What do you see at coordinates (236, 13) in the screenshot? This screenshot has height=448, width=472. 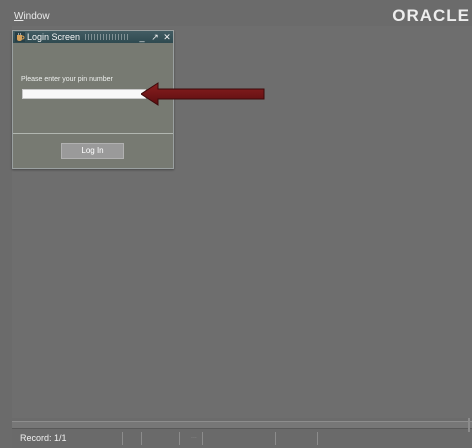 I see `menu-bar: Window ORACLE` at bounding box center [236, 13].